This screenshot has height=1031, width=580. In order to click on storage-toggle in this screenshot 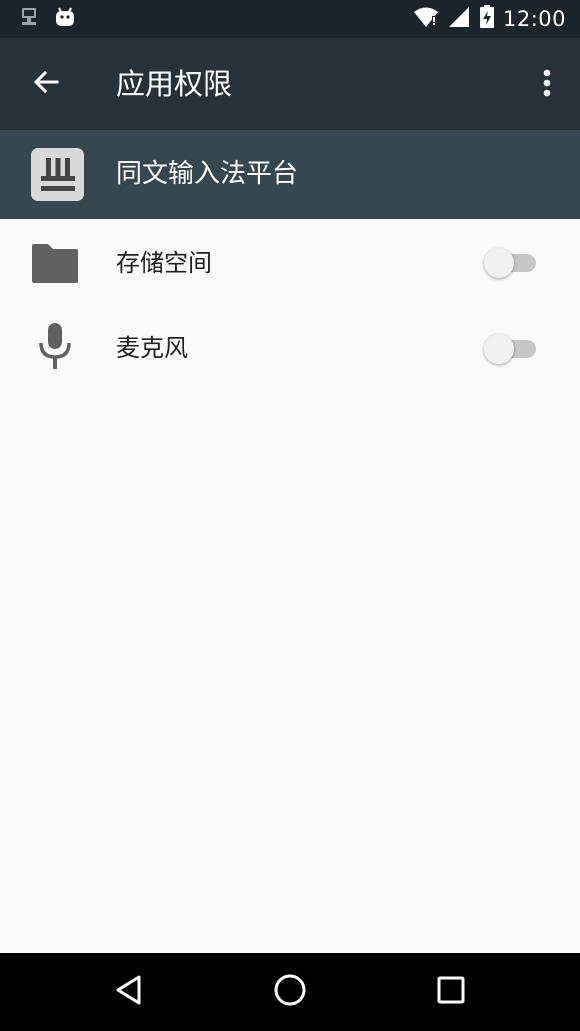, I will do `click(511, 262)`.